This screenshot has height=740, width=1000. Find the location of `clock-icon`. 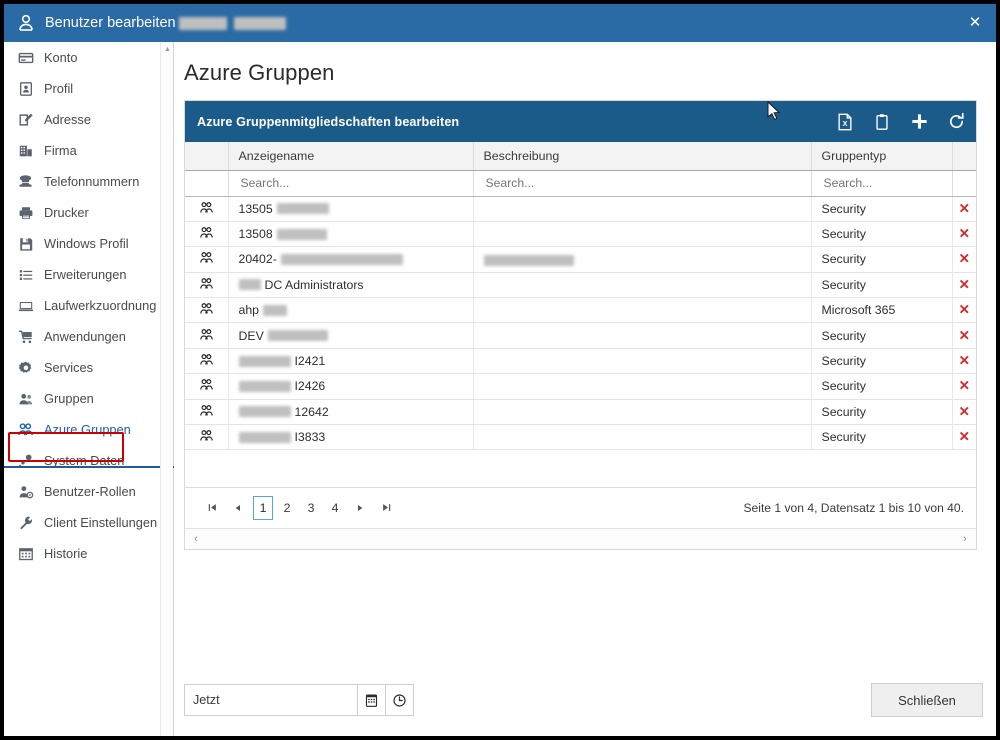

clock-icon is located at coordinates (399, 700).